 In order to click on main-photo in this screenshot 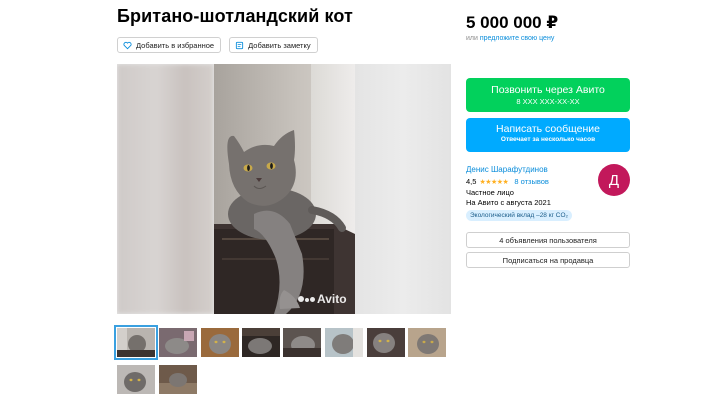, I will do `click(284, 189)`.